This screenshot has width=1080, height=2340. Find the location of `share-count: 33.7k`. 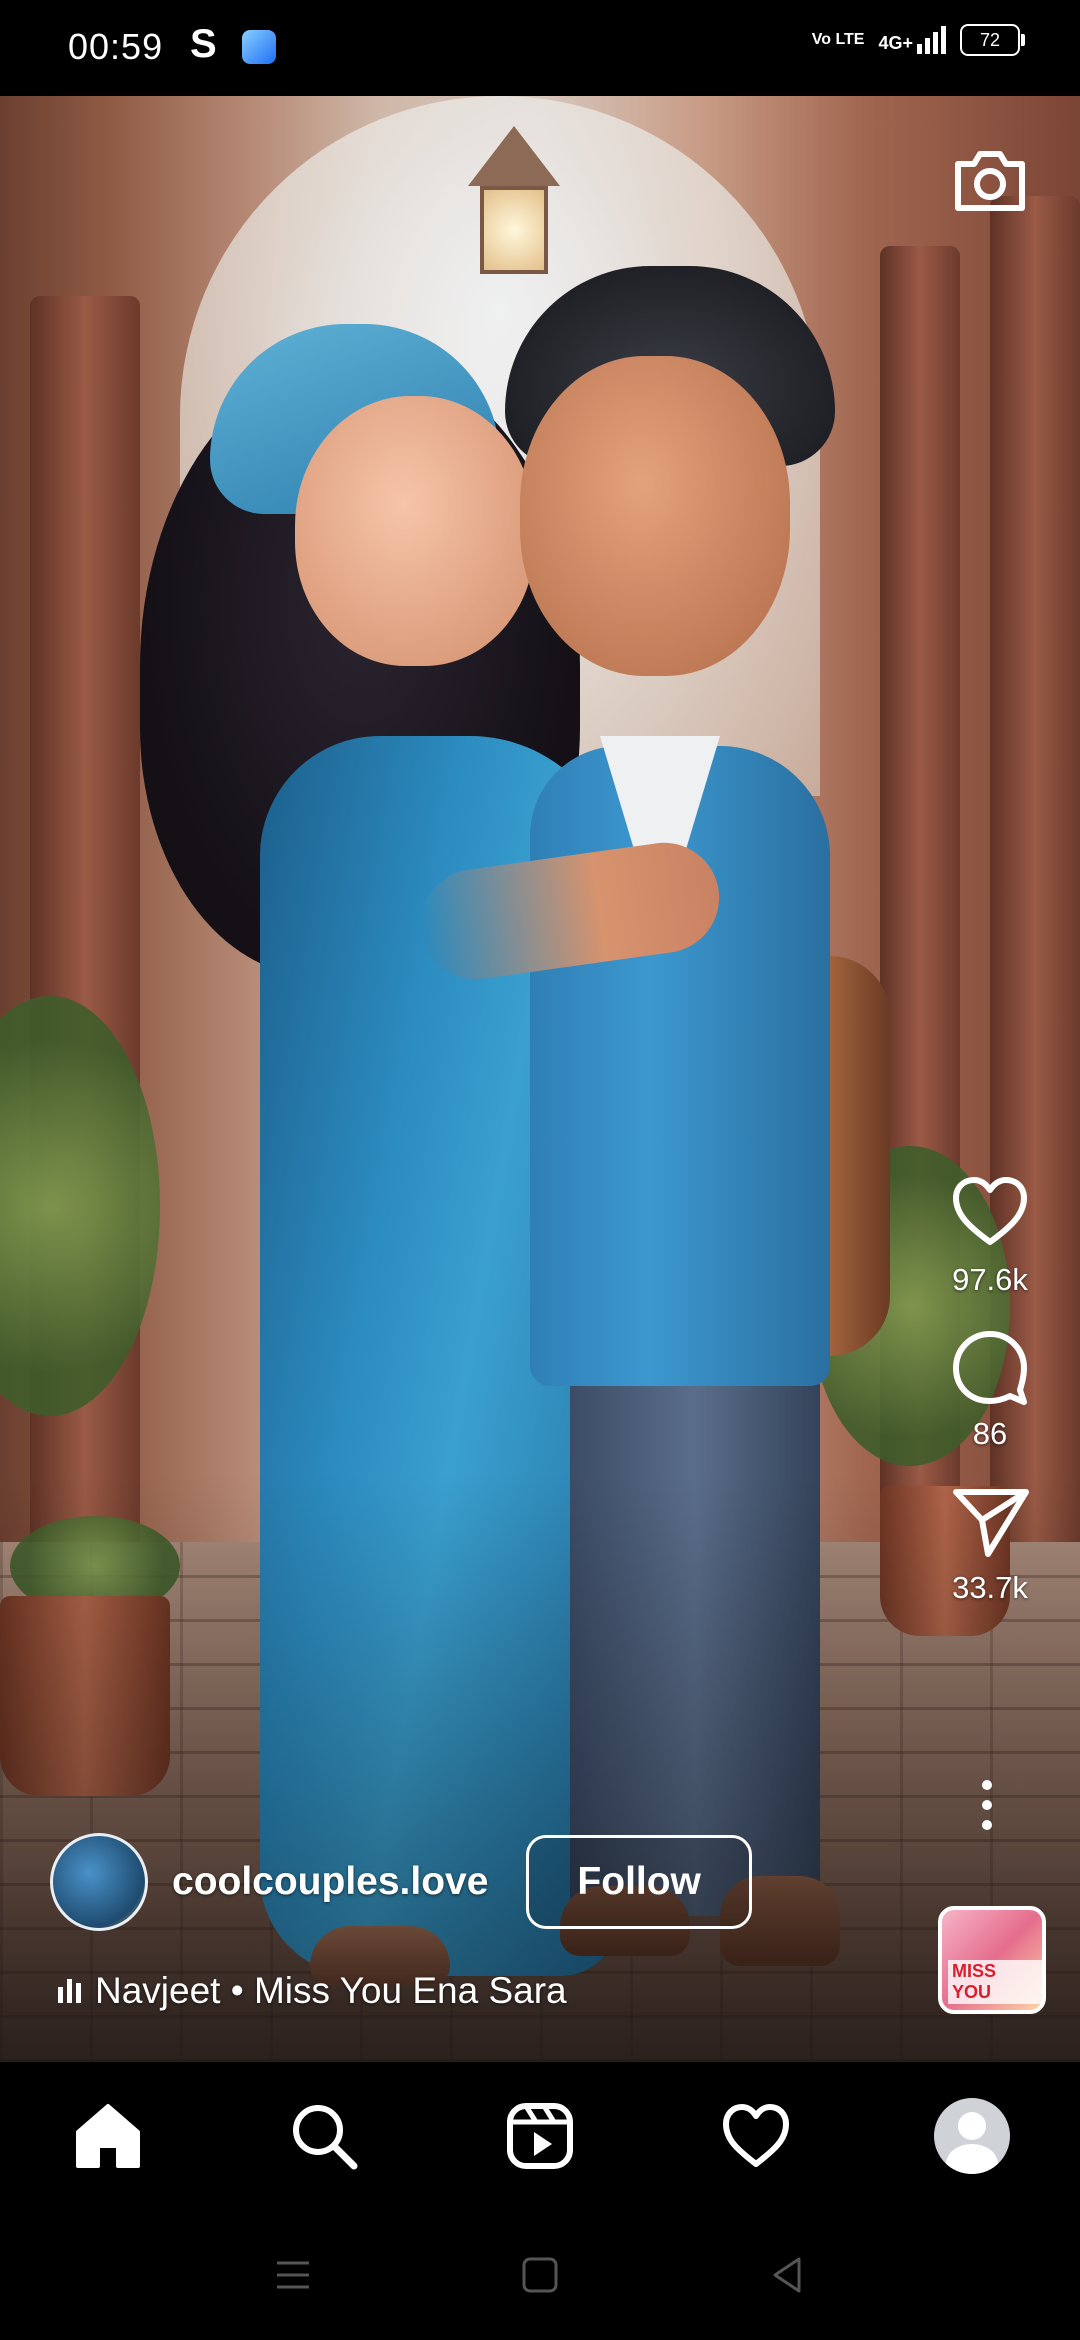

share-count: 33.7k is located at coordinates (990, 1587).